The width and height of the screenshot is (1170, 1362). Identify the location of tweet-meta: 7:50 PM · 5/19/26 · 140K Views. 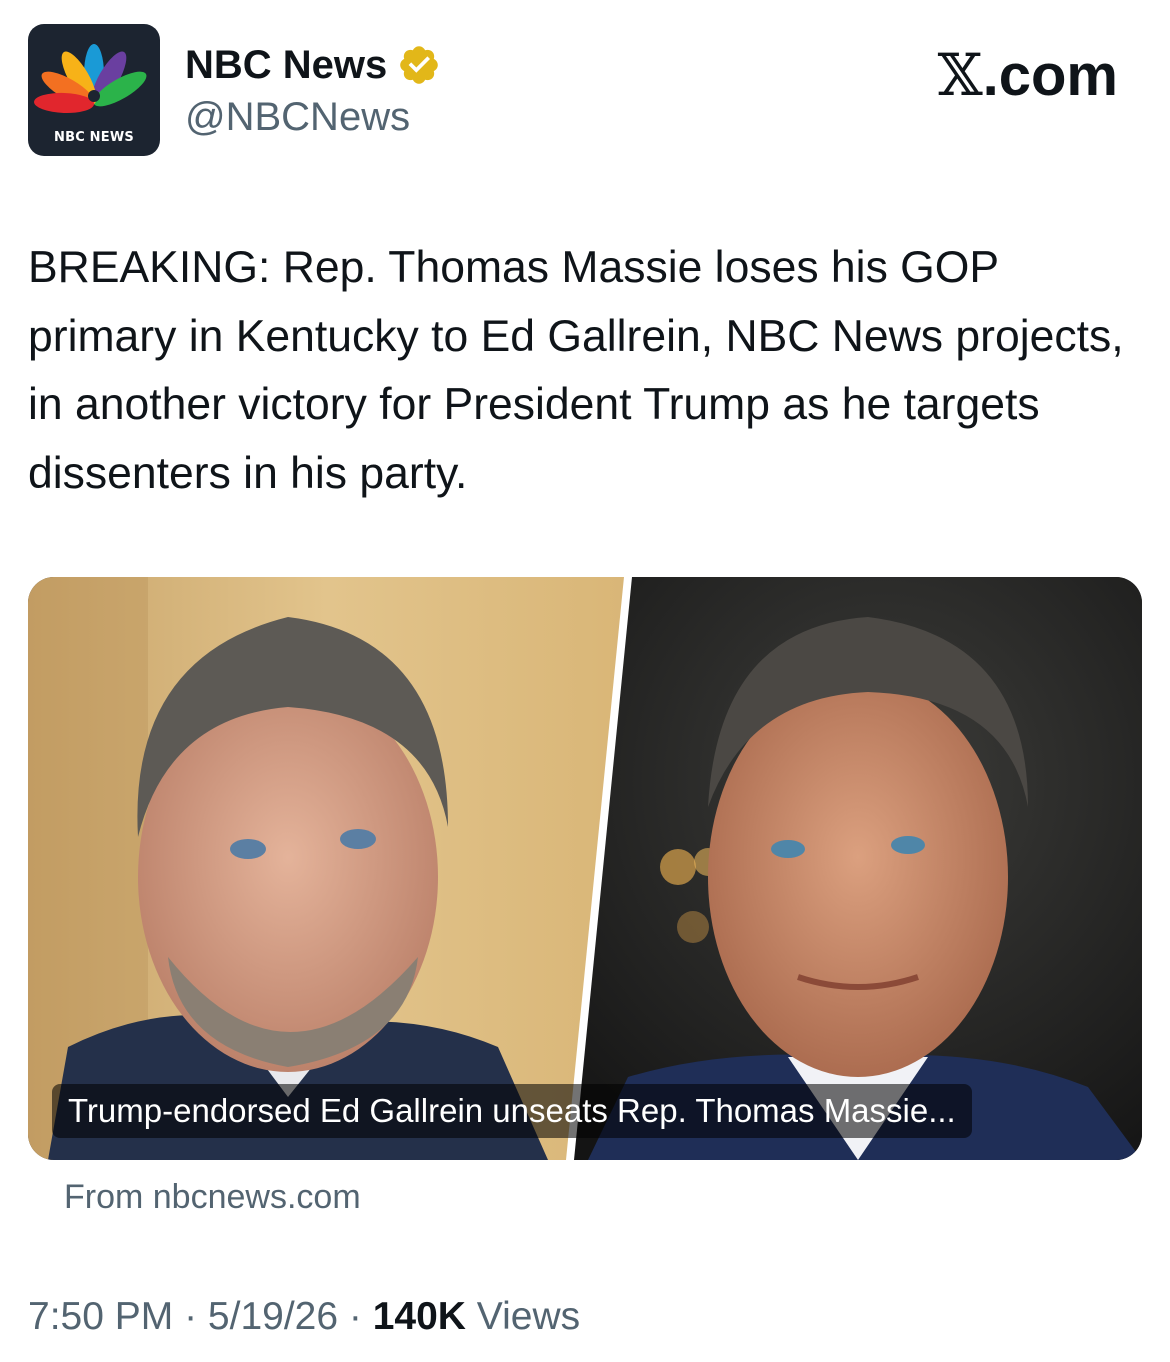
(304, 1317).